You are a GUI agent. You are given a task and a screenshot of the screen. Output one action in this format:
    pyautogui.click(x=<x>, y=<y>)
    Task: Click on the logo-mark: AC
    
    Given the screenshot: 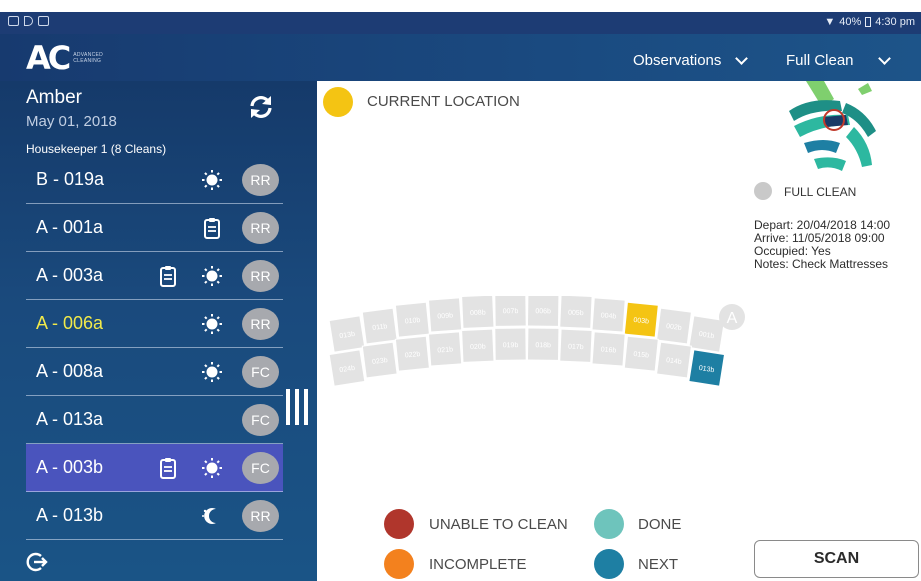 What is the action you would take?
    pyautogui.click(x=48, y=58)
    